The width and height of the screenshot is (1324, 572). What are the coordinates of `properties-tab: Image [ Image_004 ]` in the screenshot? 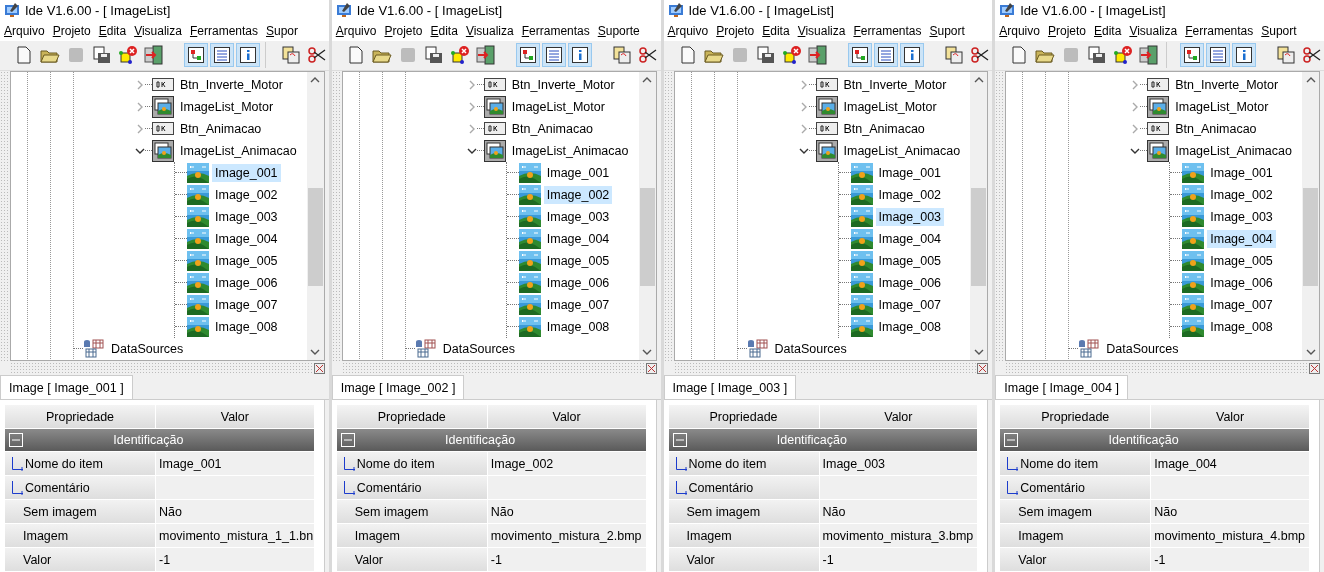 It's located at (1061, 387).